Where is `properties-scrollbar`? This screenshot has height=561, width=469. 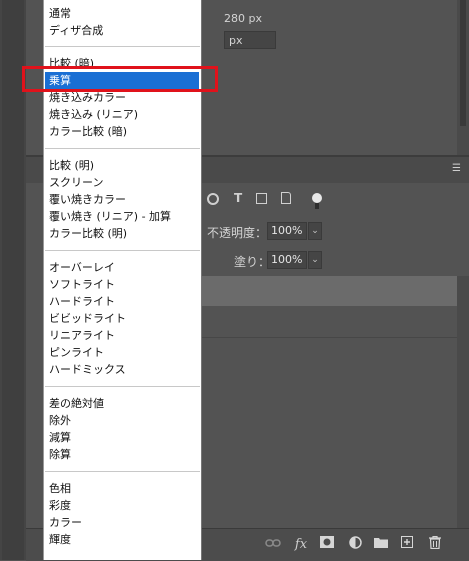 properties-scrollbar is located at coordinates (463, 77).